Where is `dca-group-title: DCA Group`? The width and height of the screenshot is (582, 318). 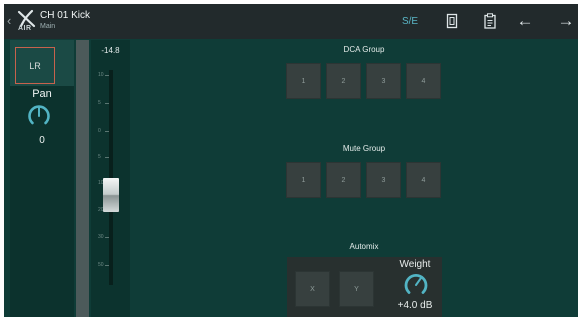
dca-group-title: DCA Group is located at coordinates (364, 49).